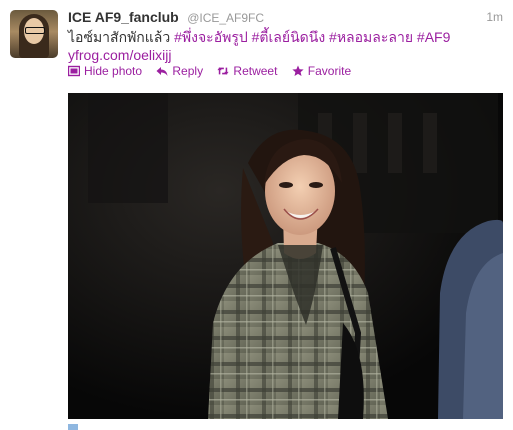 This screenshot has height=430, width=513. What do you see at coordinates (329, 71) in the screenshot?
I see `favorite-label: Favorite` at bounding box center [329, 71].